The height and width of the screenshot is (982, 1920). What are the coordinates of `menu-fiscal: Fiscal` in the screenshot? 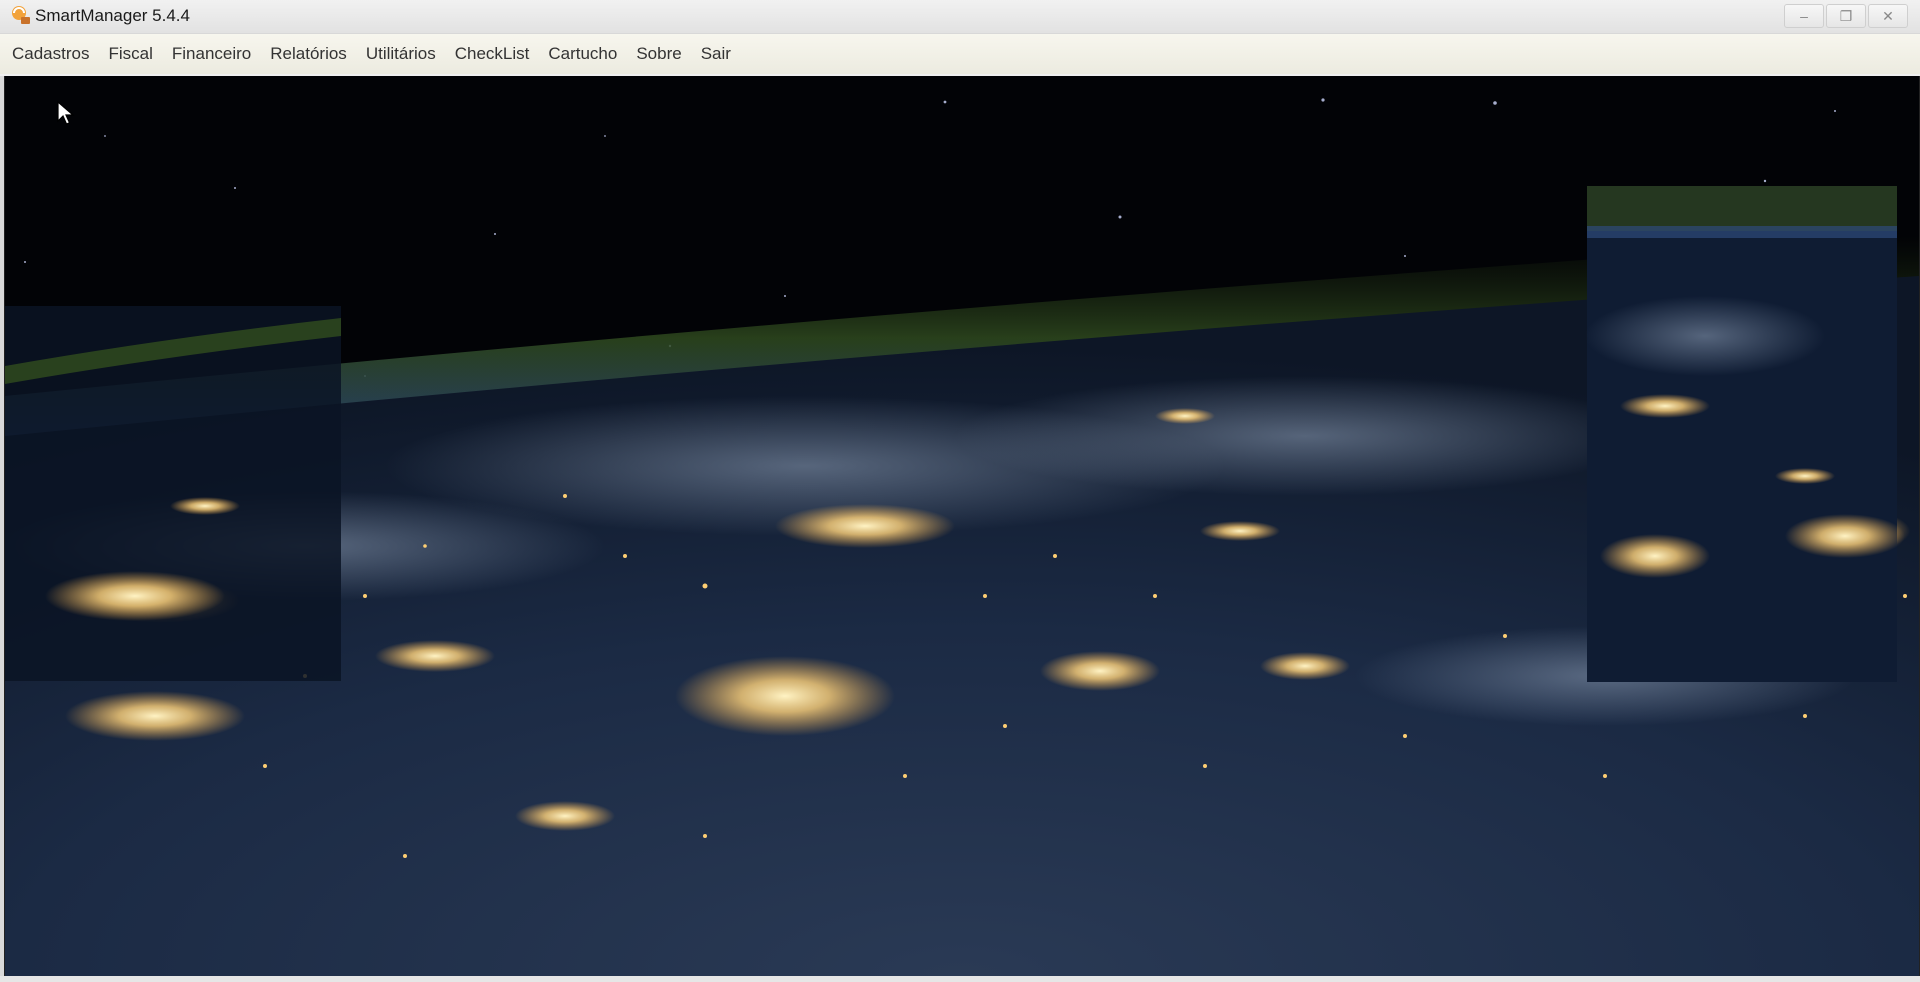 It's located at (130, 54).